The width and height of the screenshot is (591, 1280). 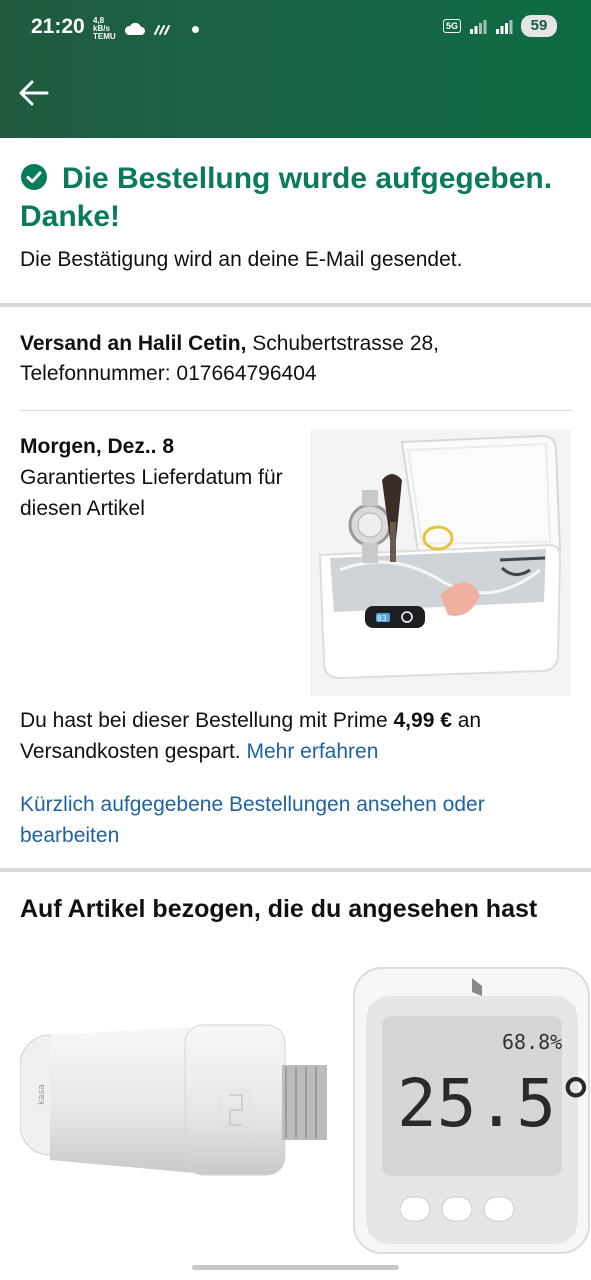 What do you see at coordinates (195, 29) in the screenshot?
I see `notification-dot` at bounding box center [195, 29].